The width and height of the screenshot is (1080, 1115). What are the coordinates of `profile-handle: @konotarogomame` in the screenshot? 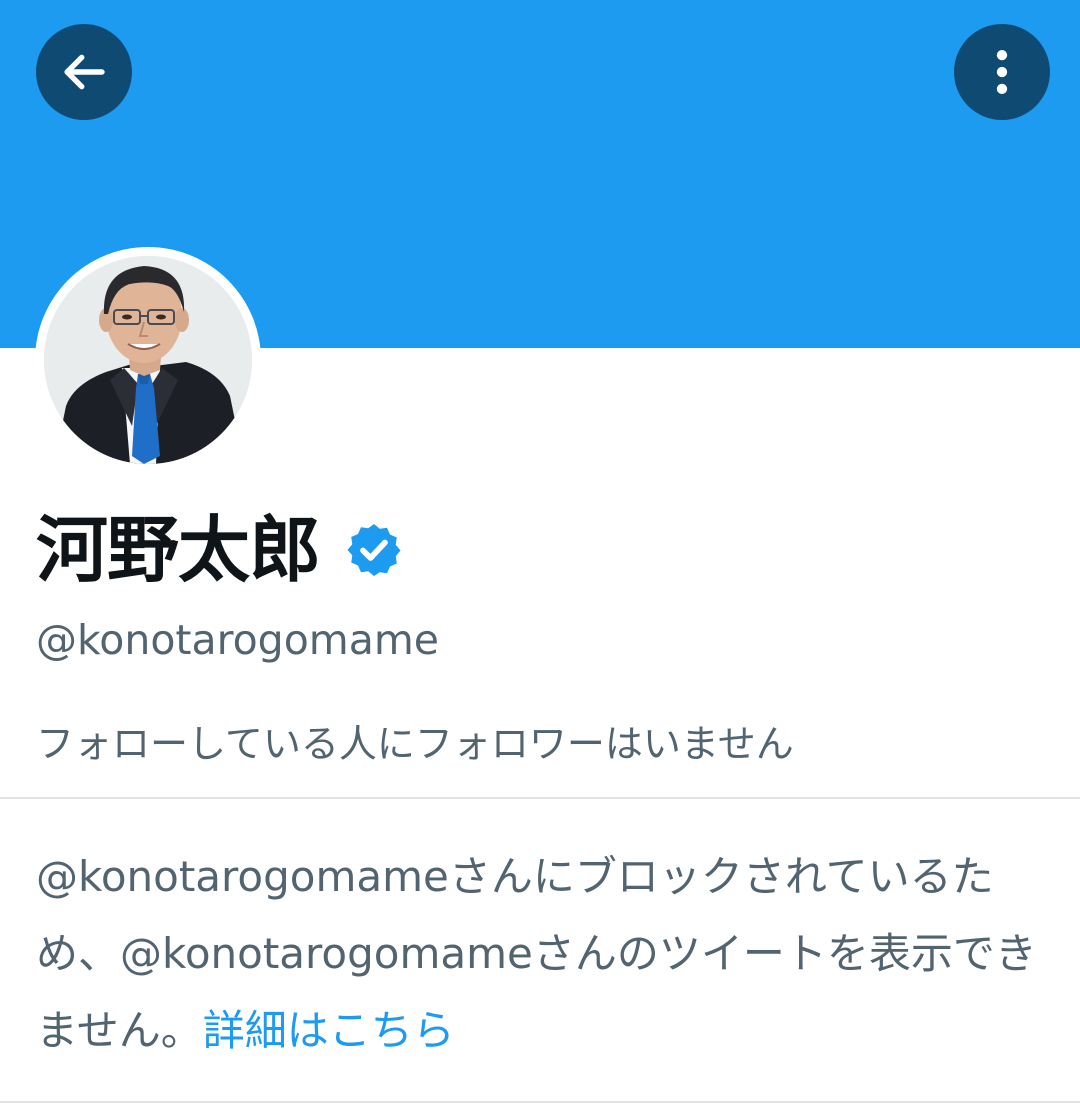 It's located at (238, 640).